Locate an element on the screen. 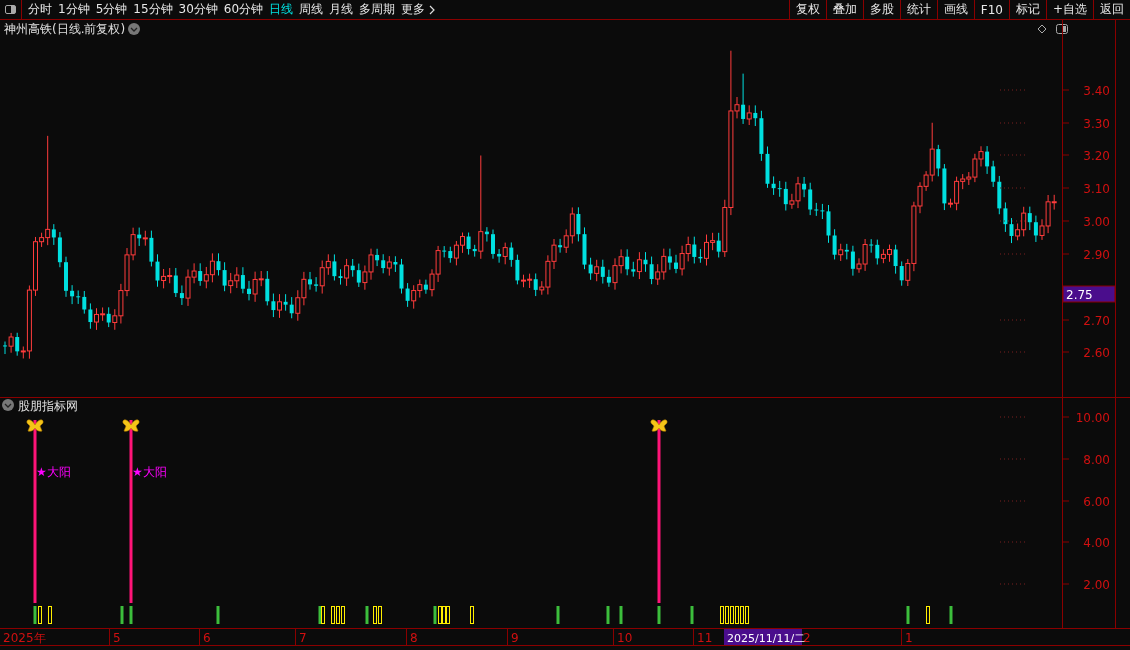 Image resolution: width=1130 pixels, height=650 pixels. toolbar-button: 统计 is located at coordinates (918, 9).